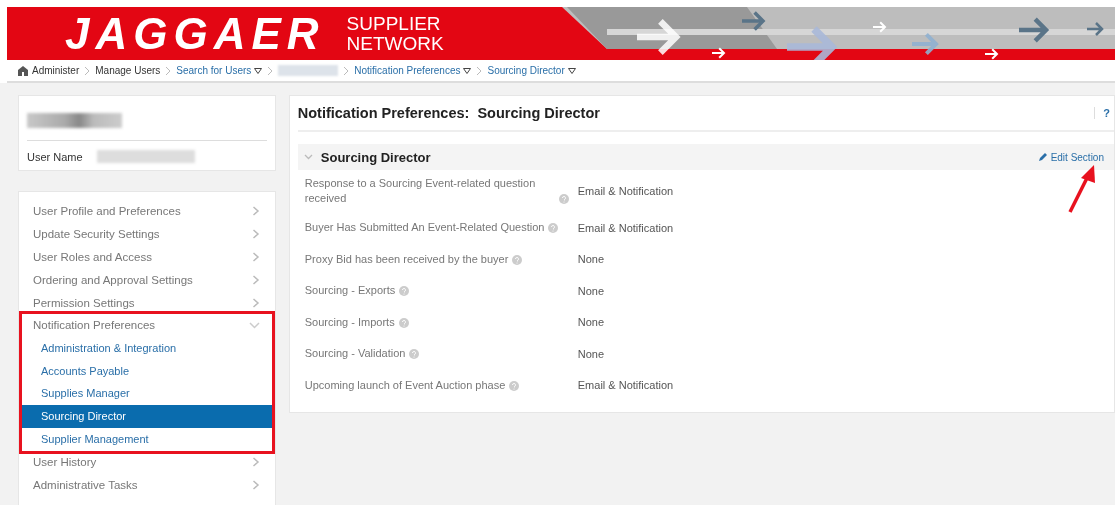  I want to click on nav-item: Administrative Tasks, so click(147, 485).